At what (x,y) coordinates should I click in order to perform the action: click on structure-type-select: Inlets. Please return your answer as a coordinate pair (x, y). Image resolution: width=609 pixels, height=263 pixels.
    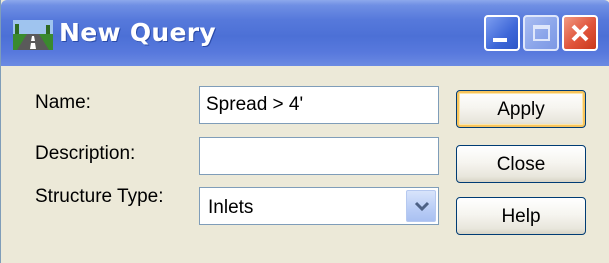
    Looking at the image, I should click on (319, 206).